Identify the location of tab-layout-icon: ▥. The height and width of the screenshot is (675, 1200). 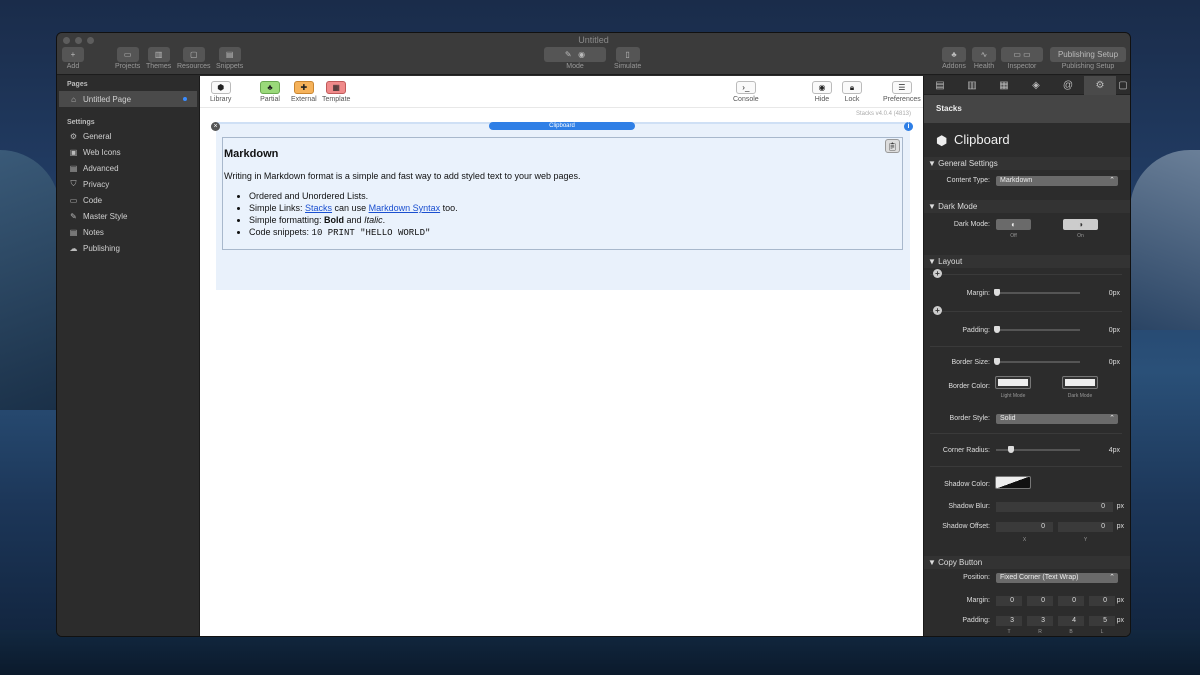
(972, 85).